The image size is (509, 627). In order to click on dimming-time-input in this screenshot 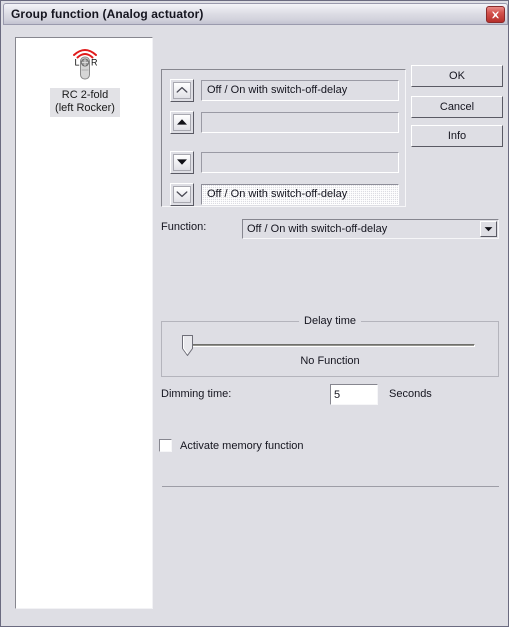, I will do `click(354, 394)`.